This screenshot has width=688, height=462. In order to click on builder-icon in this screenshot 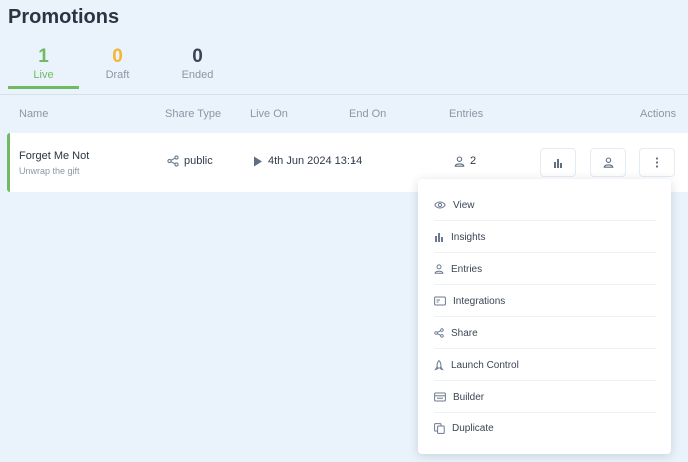, I will do `click(440, 397)`.